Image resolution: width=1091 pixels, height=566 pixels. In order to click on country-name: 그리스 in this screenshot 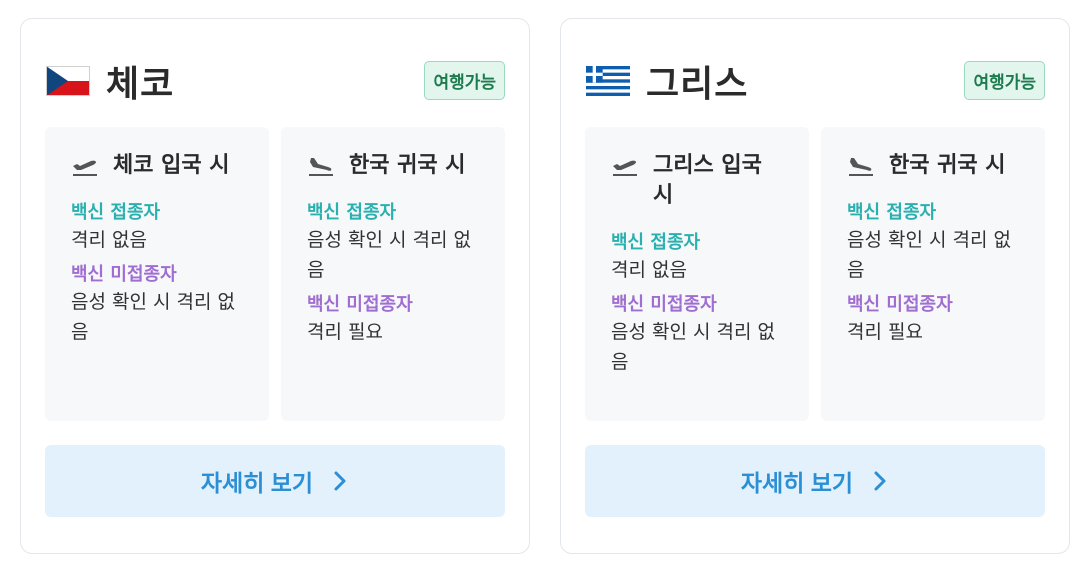, I will do `click(697, 84)`.